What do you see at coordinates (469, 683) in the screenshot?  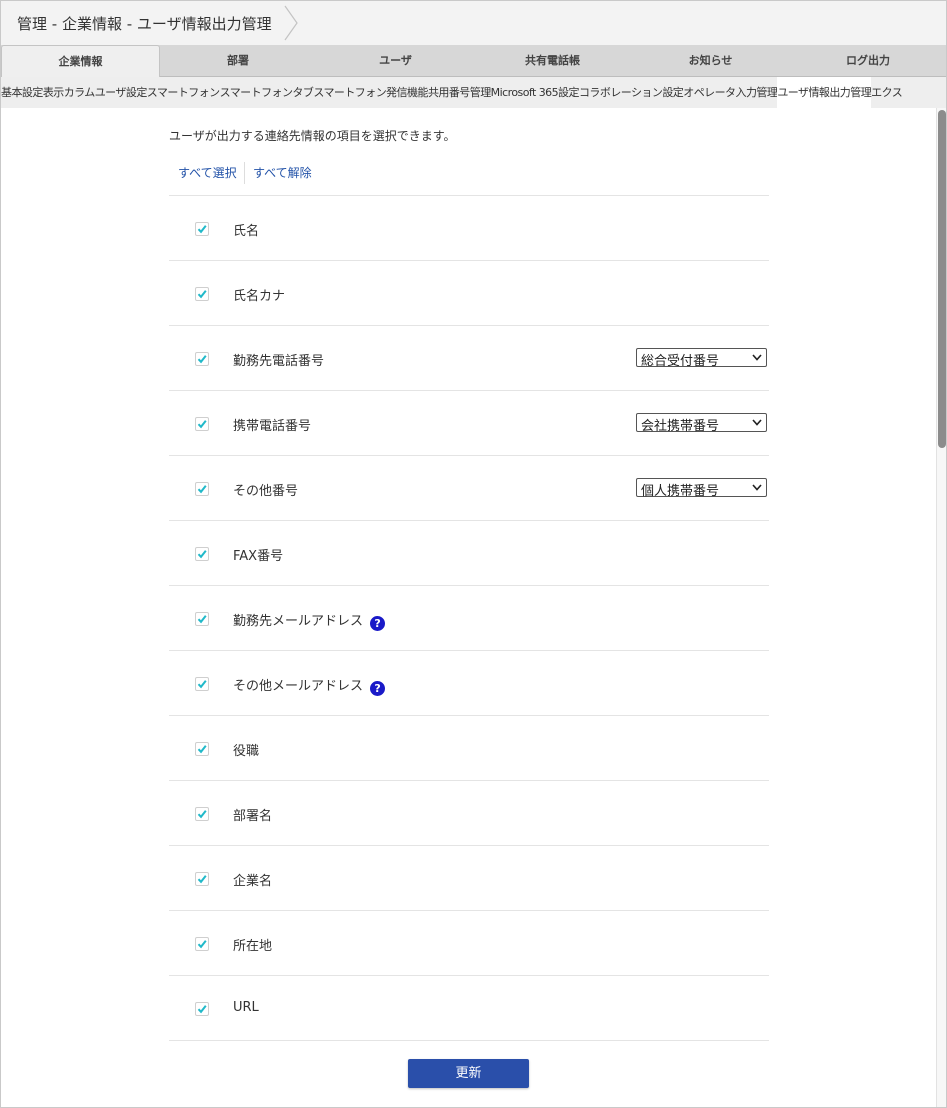 I see `field-row-other-email: その他メールアドレス?` at bounding box center [469, 683].